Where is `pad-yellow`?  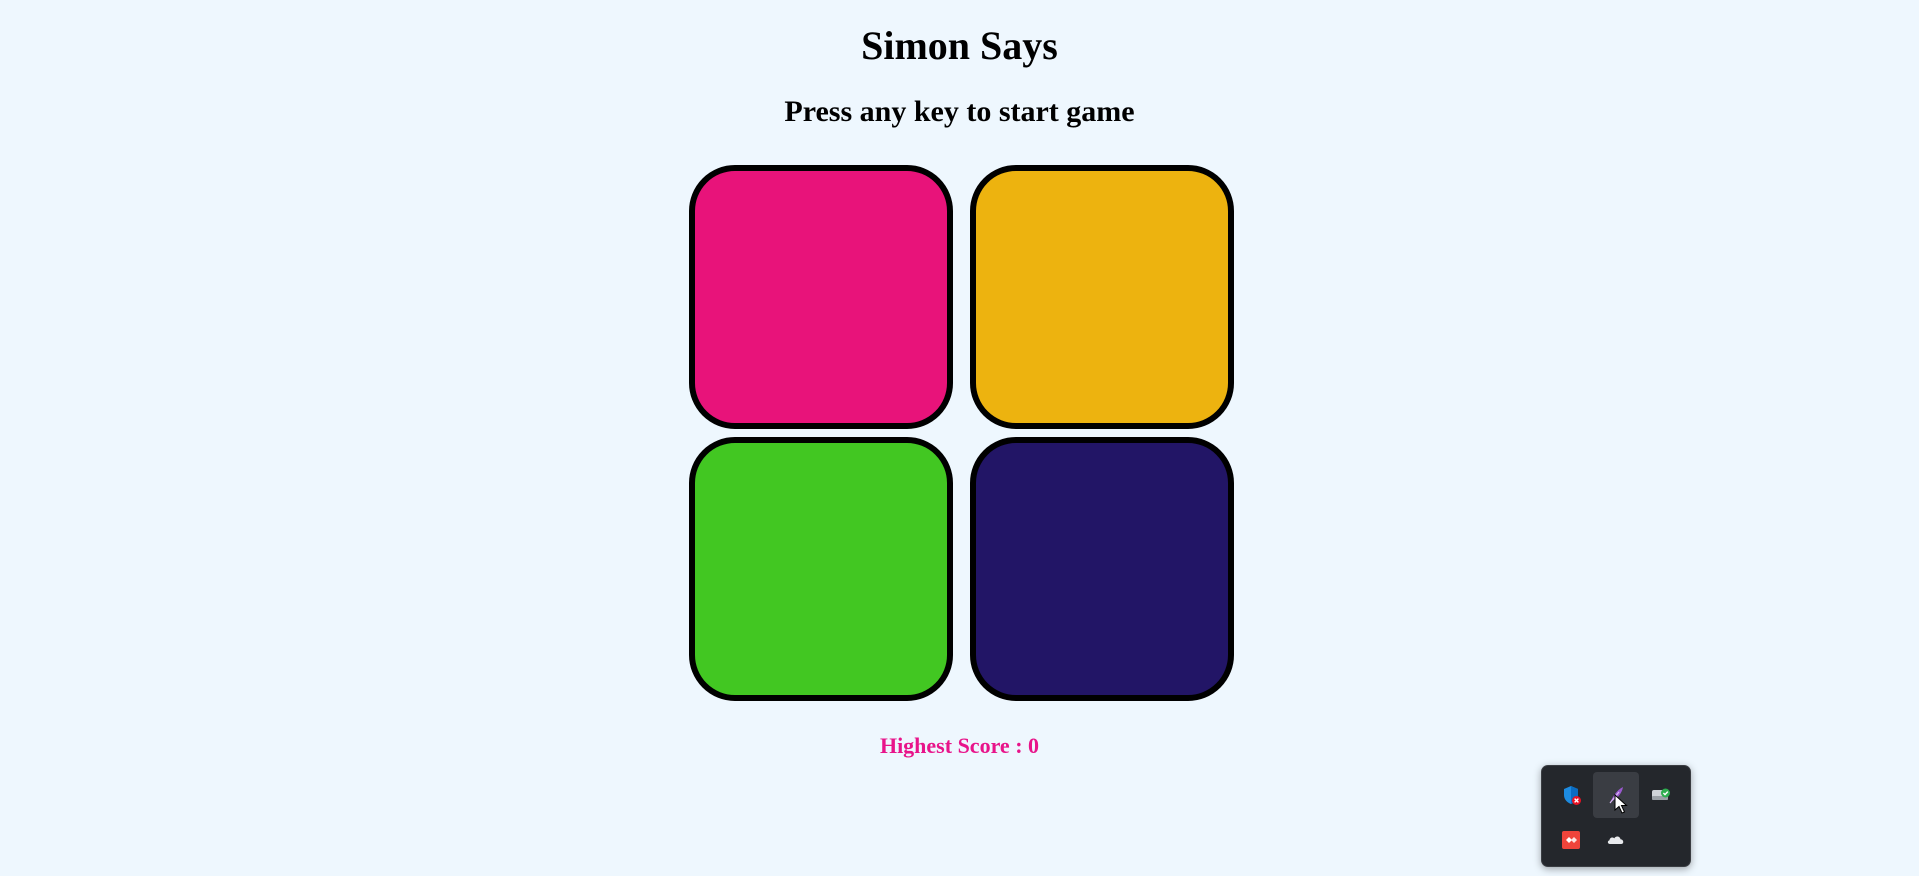
pad-yellow is located at coordinates (1102, 297).